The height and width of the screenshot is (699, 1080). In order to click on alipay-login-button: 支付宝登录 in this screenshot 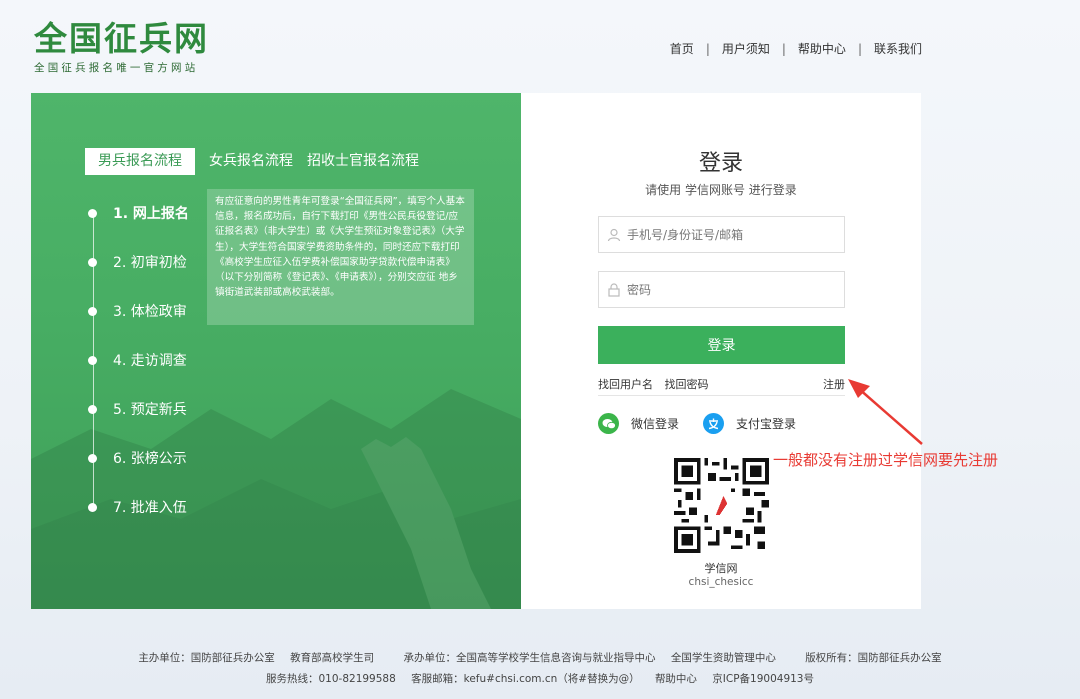, I will do `click(749, 423)`.